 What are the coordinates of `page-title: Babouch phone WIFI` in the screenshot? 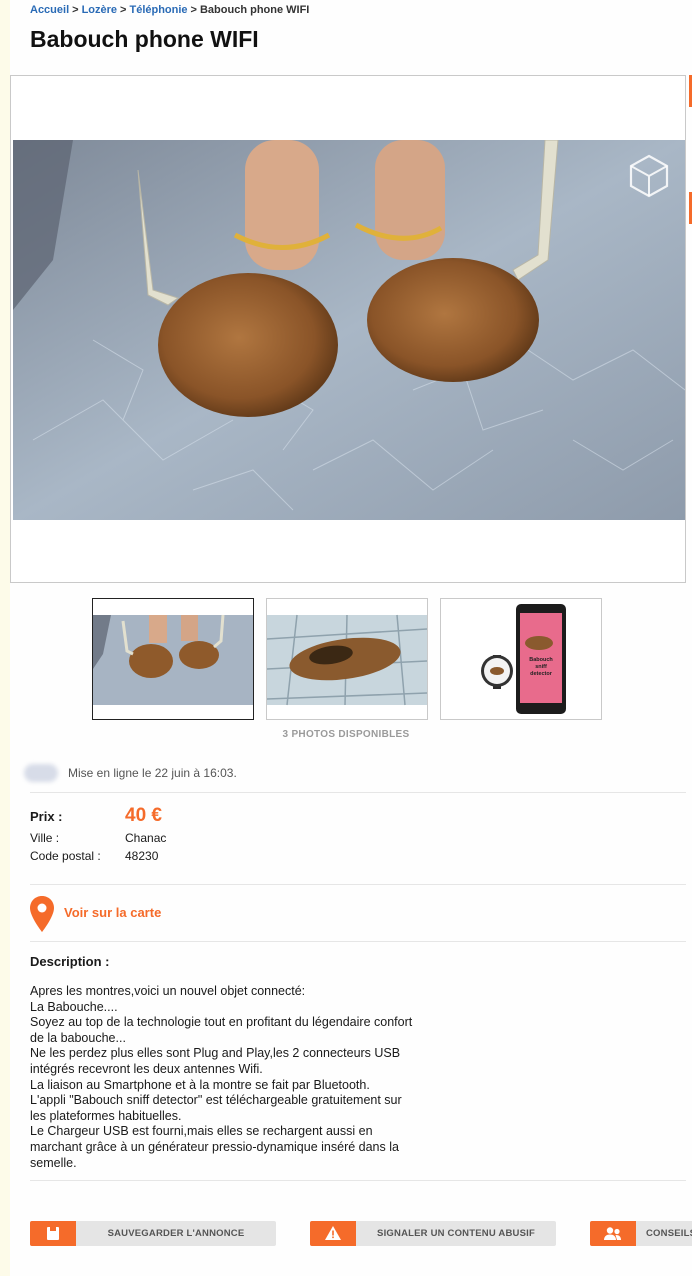 It's located at (144, 39).